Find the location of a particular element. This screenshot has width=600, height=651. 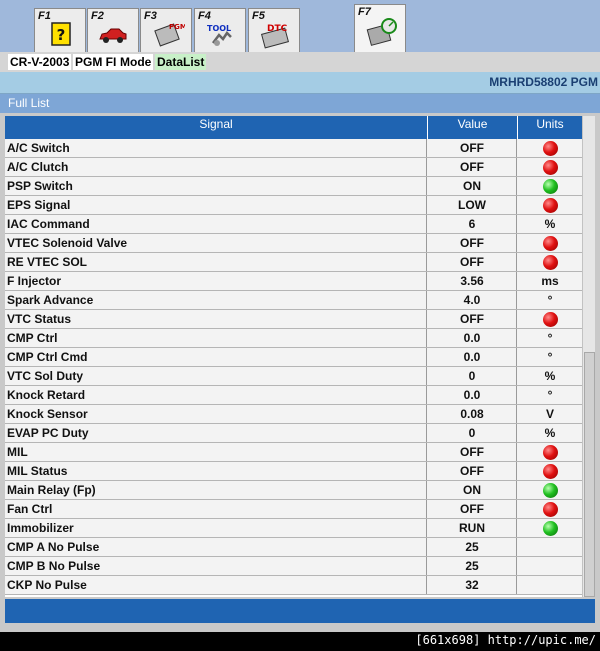

f7-datalist-button: F7 is located at coordinates (380, 28).